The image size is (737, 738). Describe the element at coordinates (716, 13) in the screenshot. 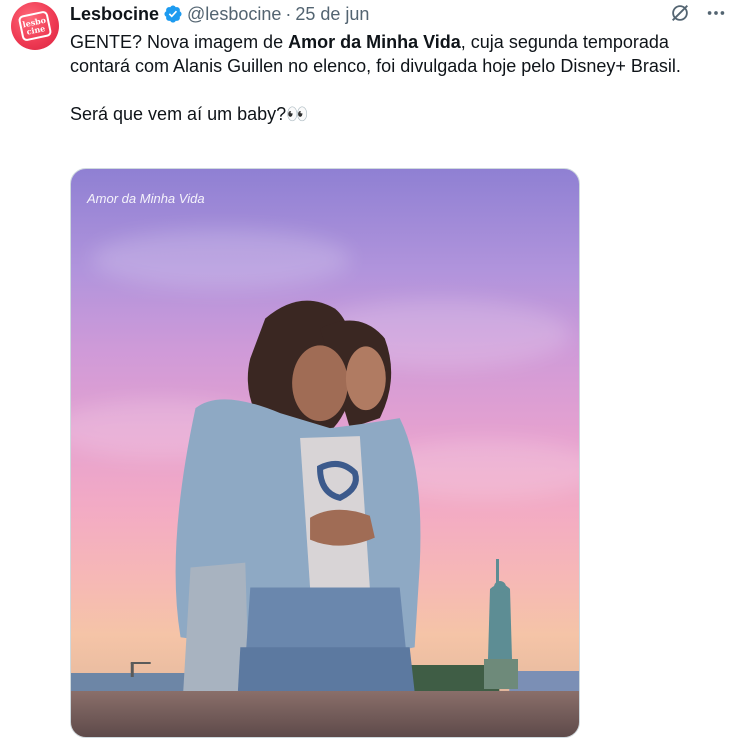

I see `more-icon` at that location.